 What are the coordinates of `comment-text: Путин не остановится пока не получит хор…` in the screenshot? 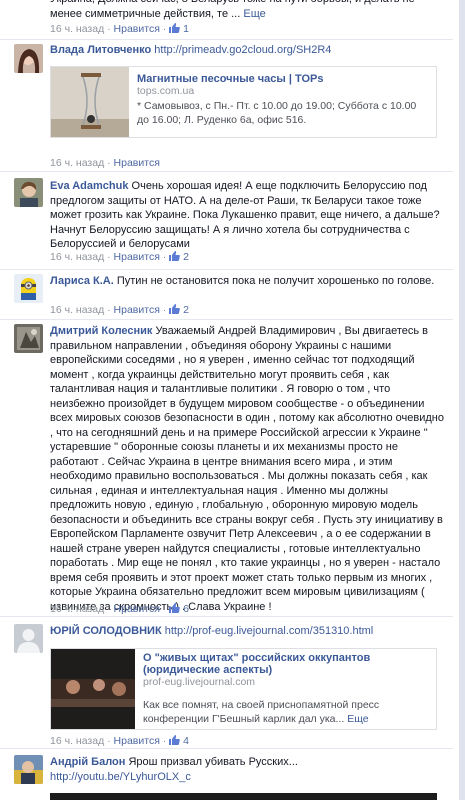 It's located at (275, 281).